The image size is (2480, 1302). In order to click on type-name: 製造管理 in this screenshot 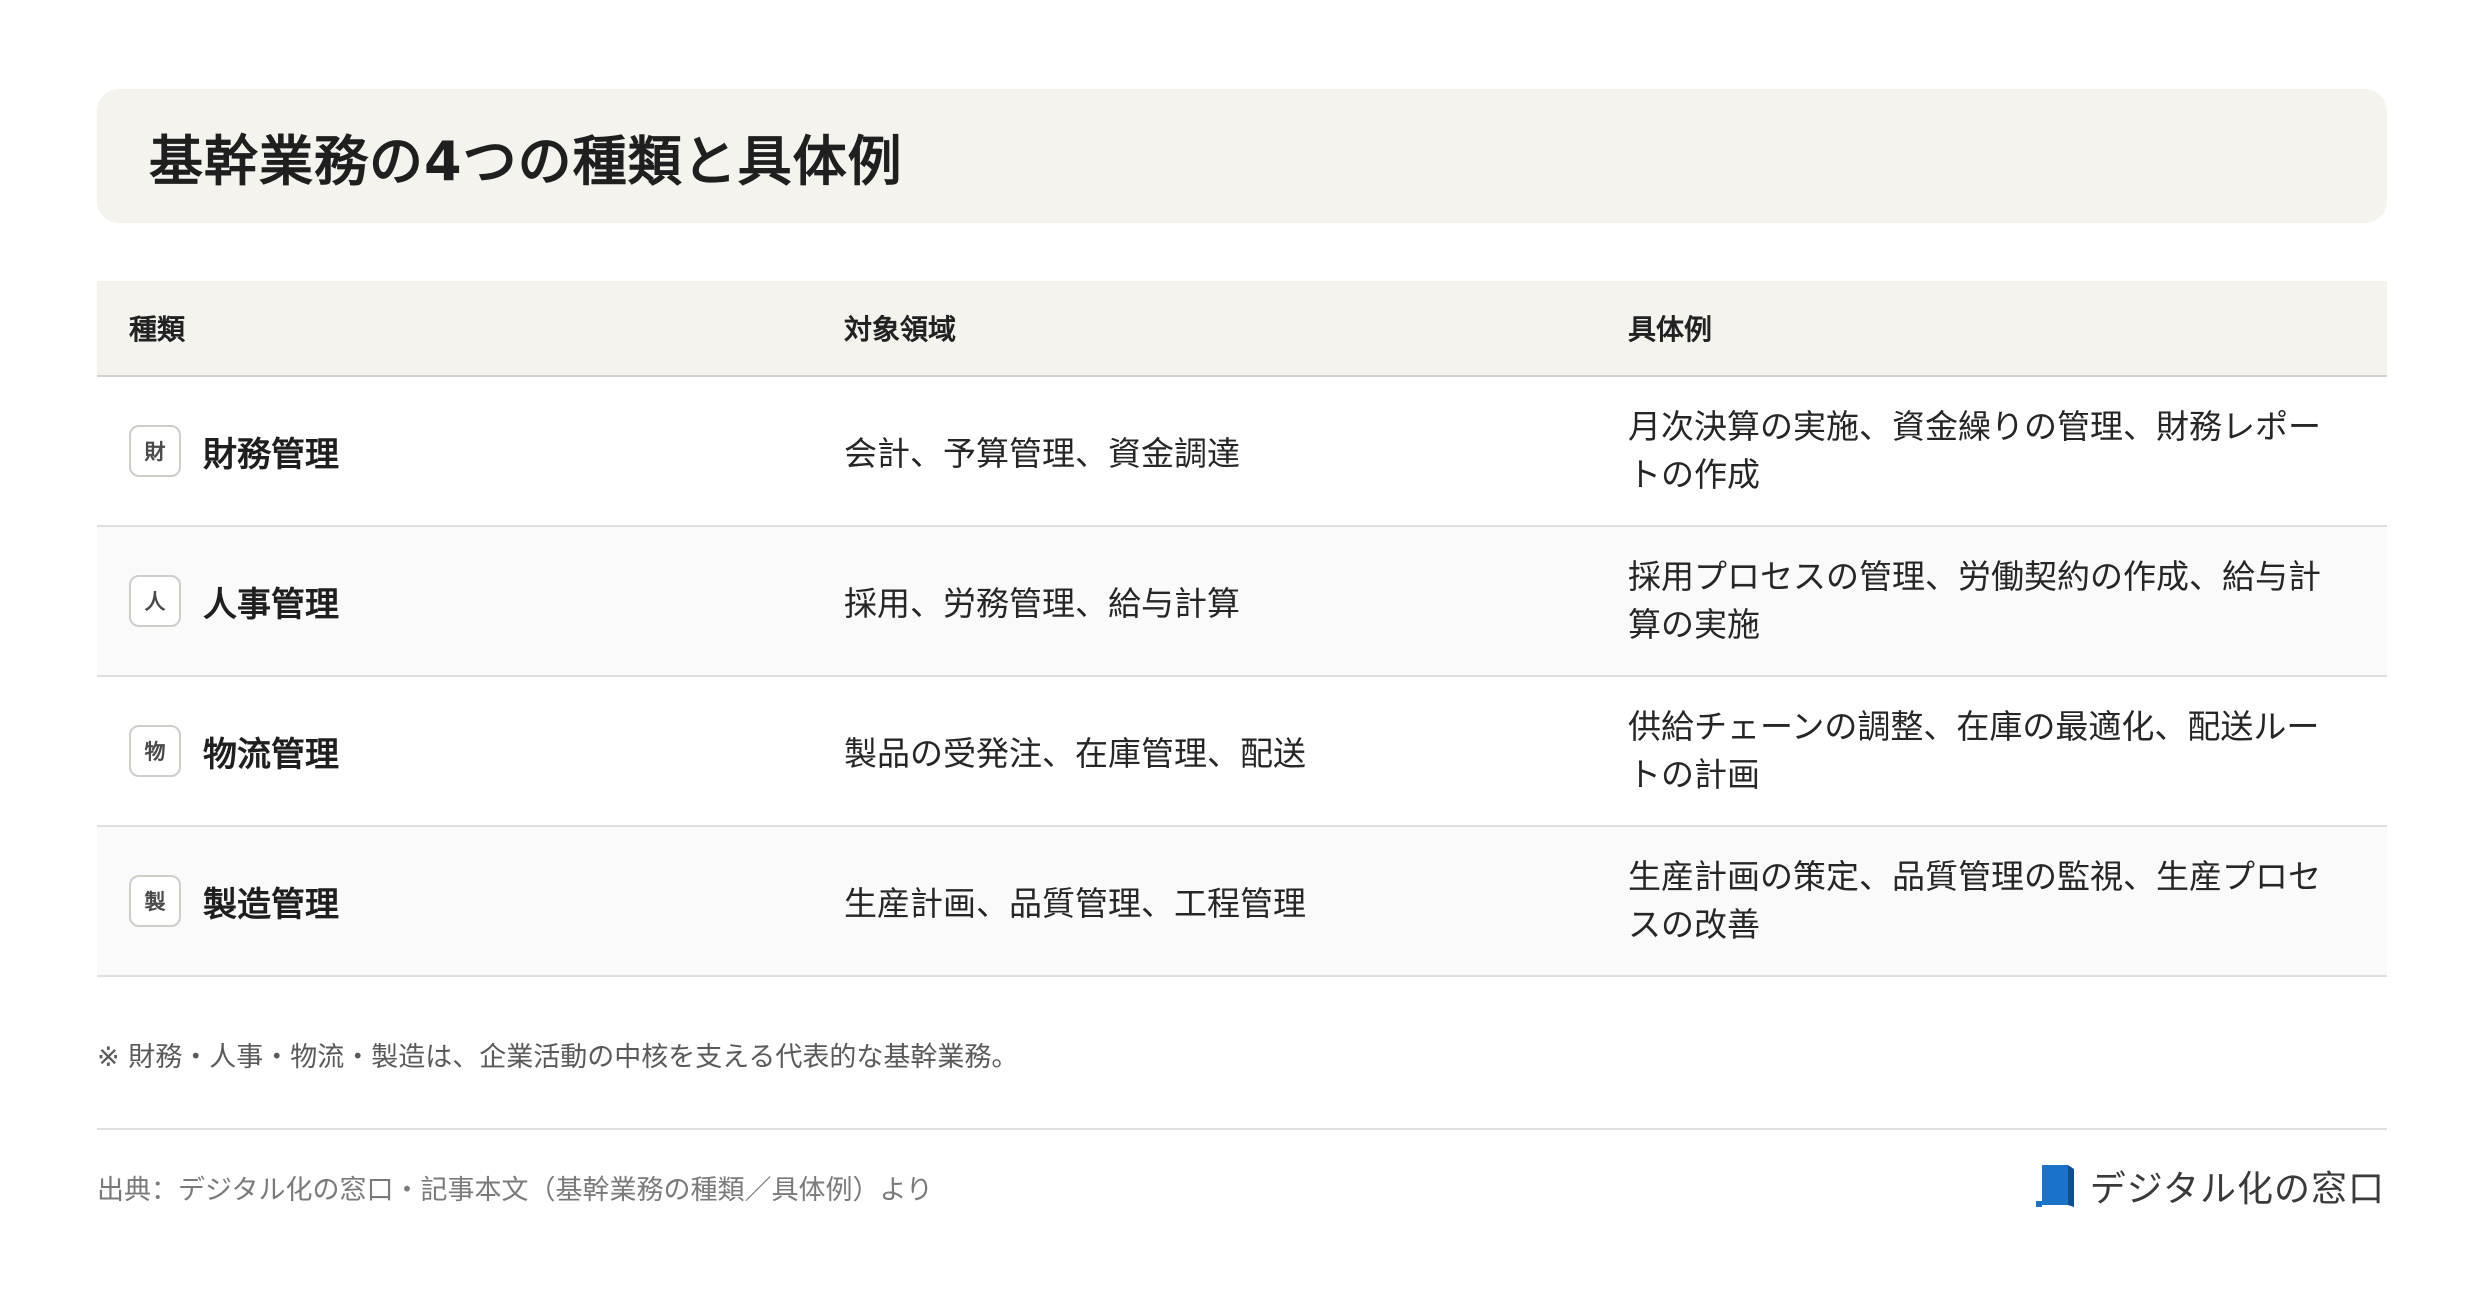, I will do `click(271, 904)`.